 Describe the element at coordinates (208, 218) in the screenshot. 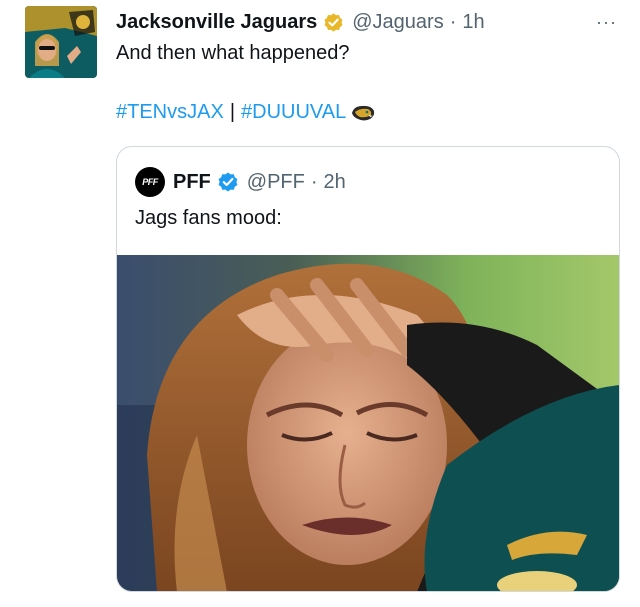

I see `quoted-tweet-text: Jags fans mood:` at that location.